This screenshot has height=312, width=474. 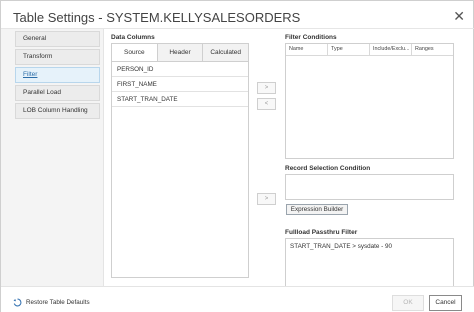 What do you see at coordinates (432, 49) in the screenshot?
I see `column-header-ranges: Ranges` at bounding box center [432, 49].